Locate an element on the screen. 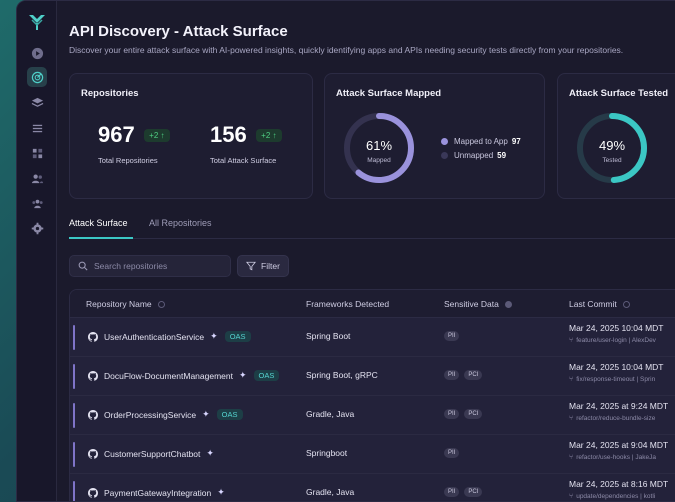 The height and width of the screenshot is (502, 675). repository-name: PaymentGatewayIntegration is located at coordinates (157, 493).